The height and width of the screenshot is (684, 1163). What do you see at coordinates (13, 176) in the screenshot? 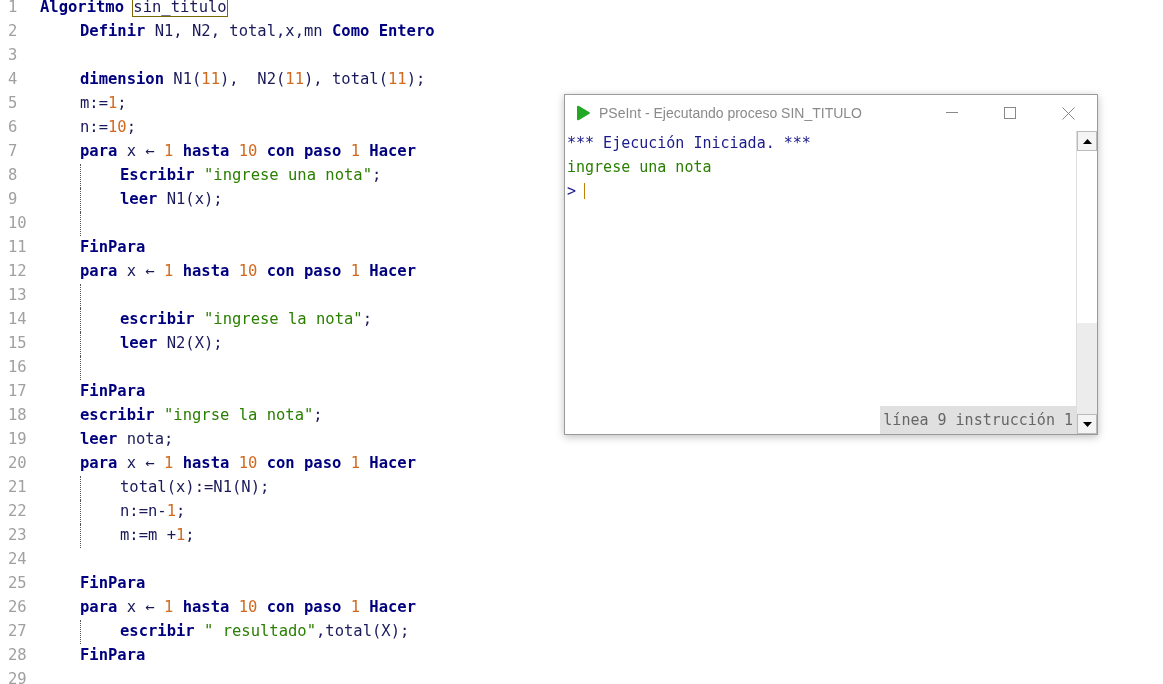
I see `line-number: 8` at bounding box center [13, 176].